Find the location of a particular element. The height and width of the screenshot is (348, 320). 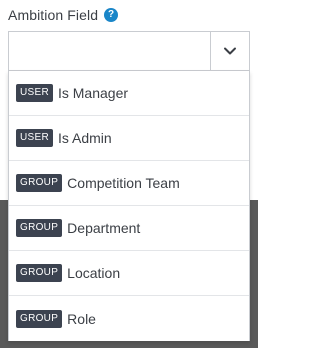

dropdown-option: GROUP Competition Team is located at coordinates (129, 183).